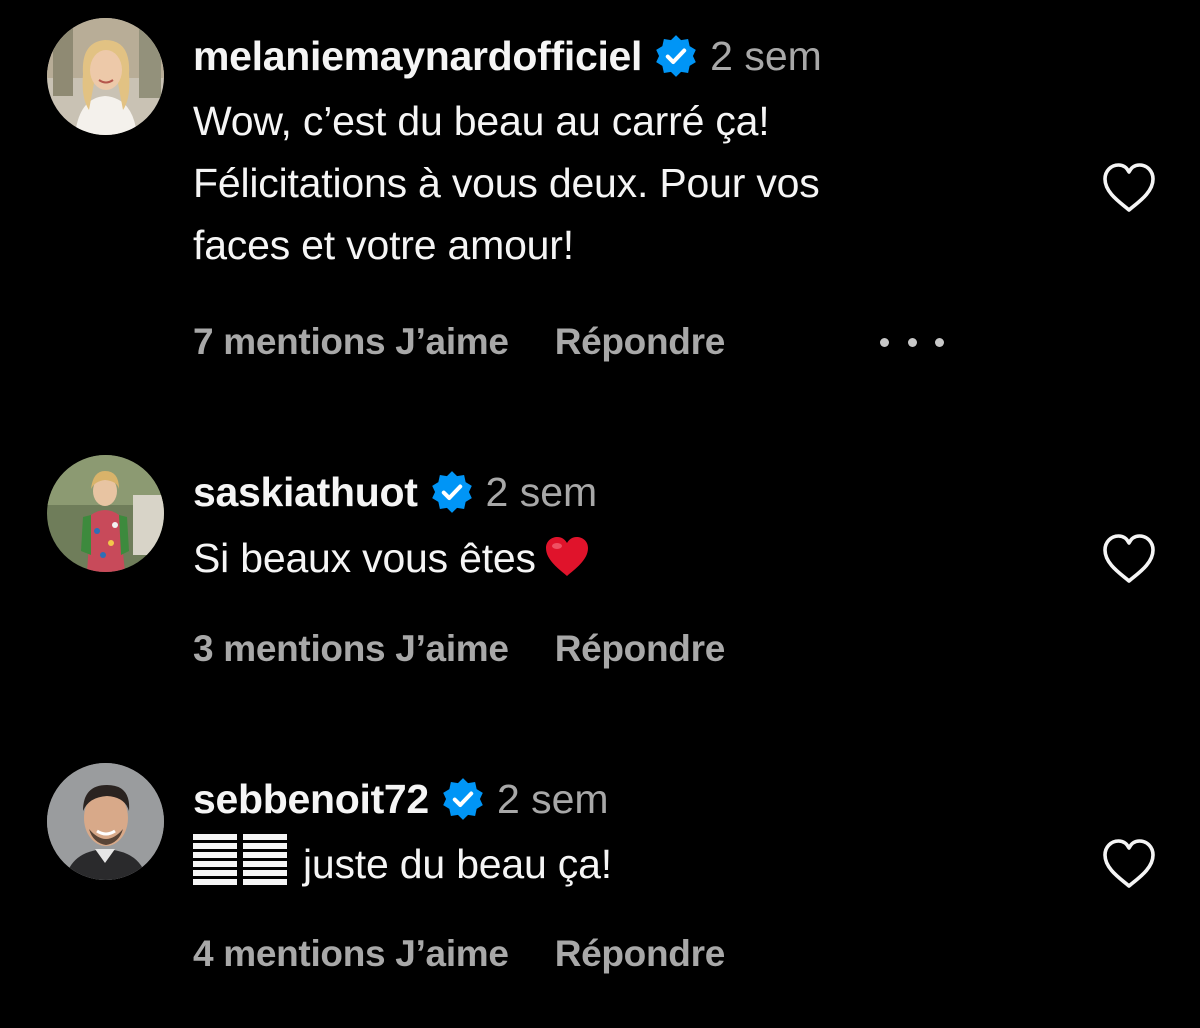 Image resolution: width=1200 pixels, height=1028 pixels. I want to click on likes-count-link: 4 mentions J’aime, so click(351, 954).